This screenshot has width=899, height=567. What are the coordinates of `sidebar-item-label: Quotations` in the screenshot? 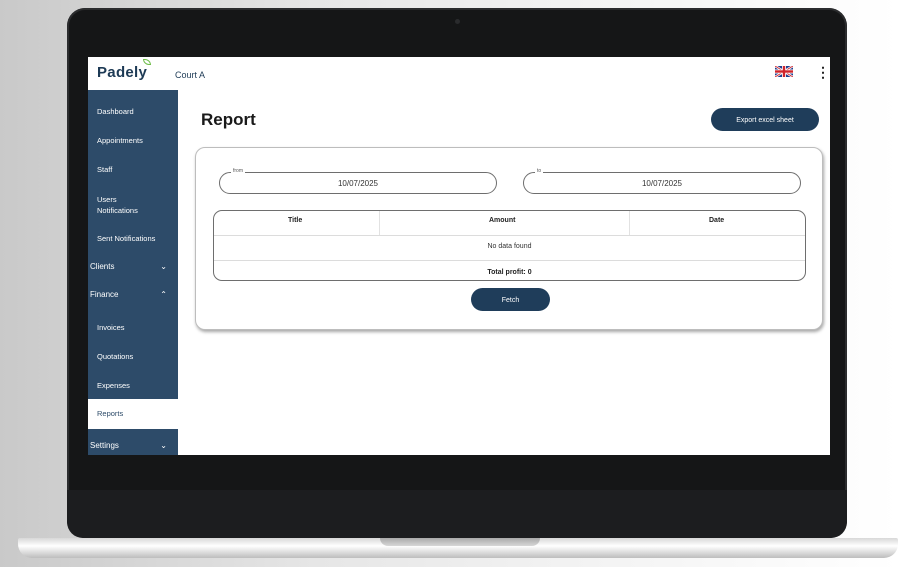 It's located at (115, 356).